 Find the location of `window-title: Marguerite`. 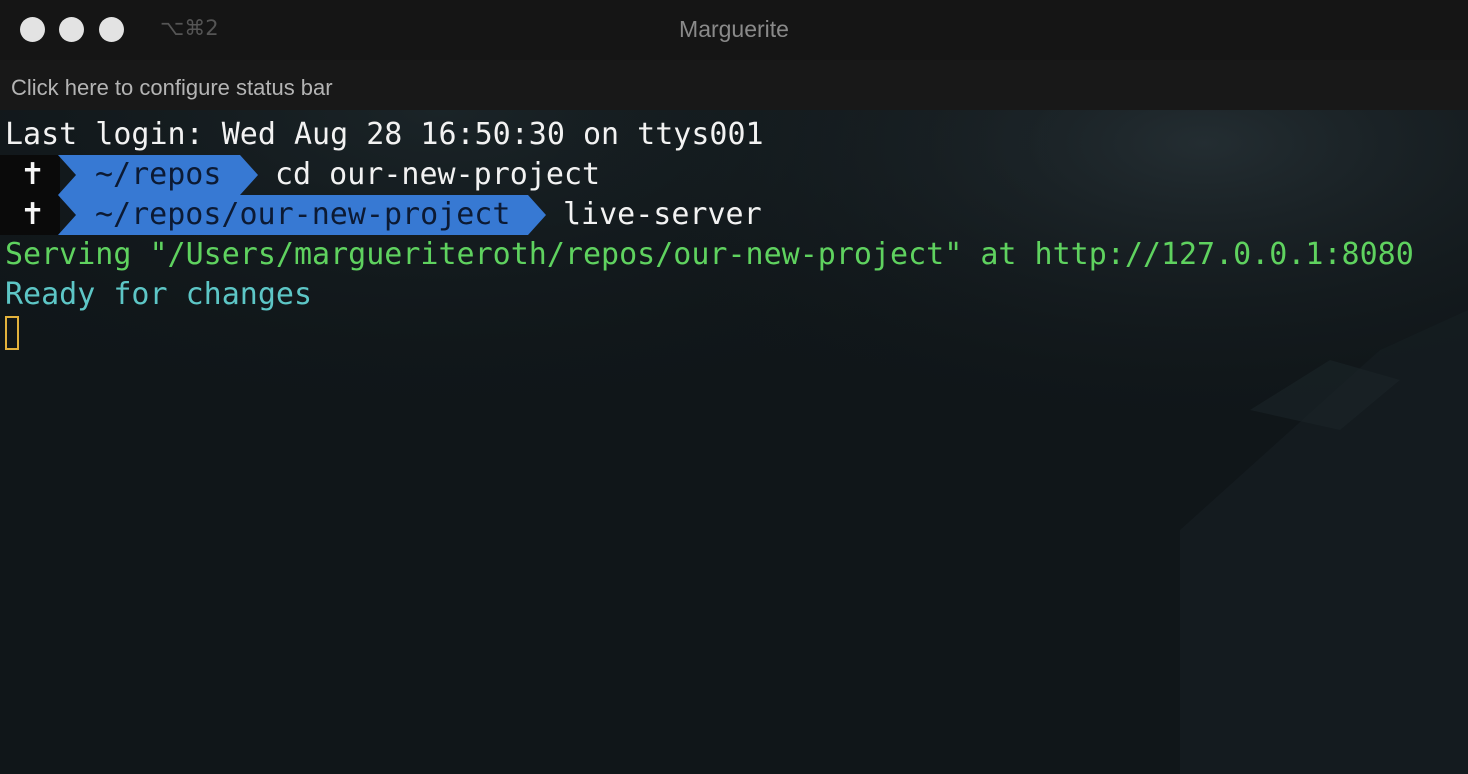

window-title: Marguerite is located at coordinates (734, 29).